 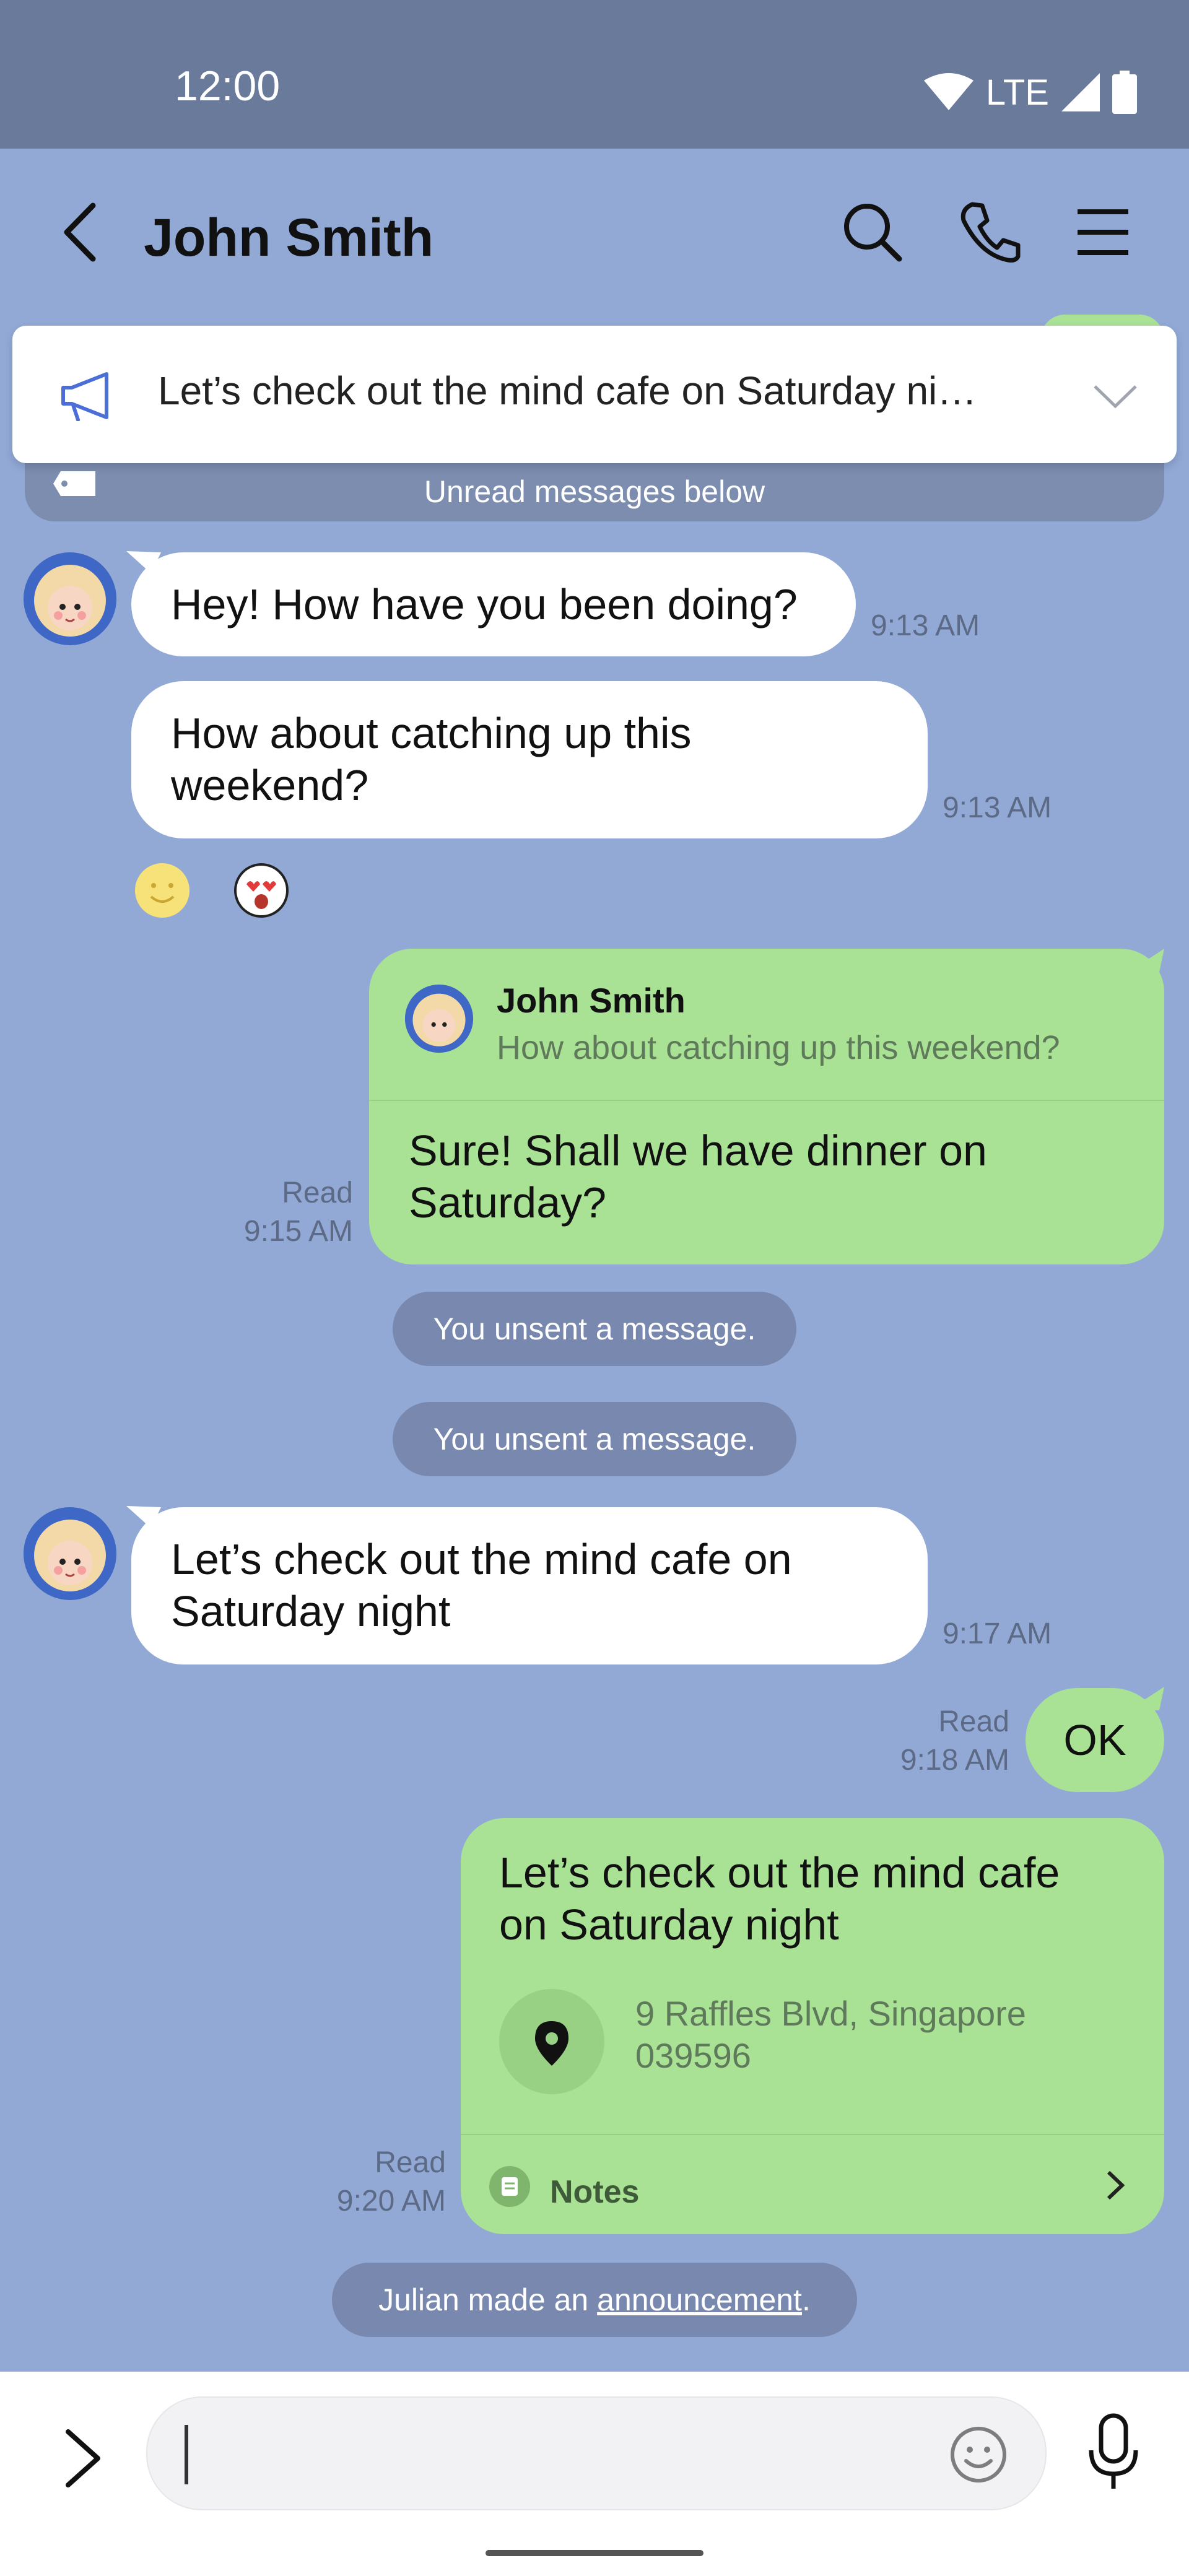 I want to click on system-text: Julian made an, so click(x=488, y=2299).